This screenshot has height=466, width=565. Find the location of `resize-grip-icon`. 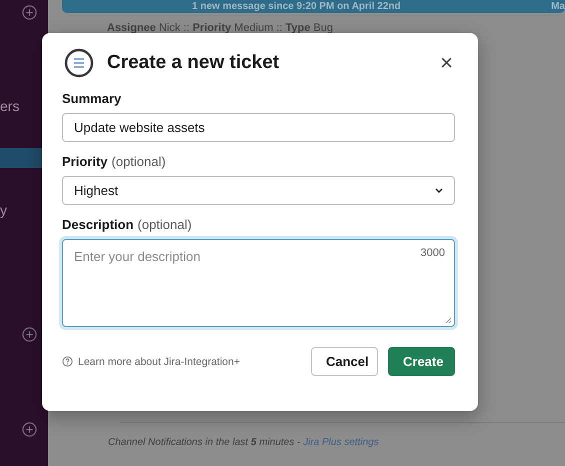

resize-grip-icon is located at coordinates (448, 320).